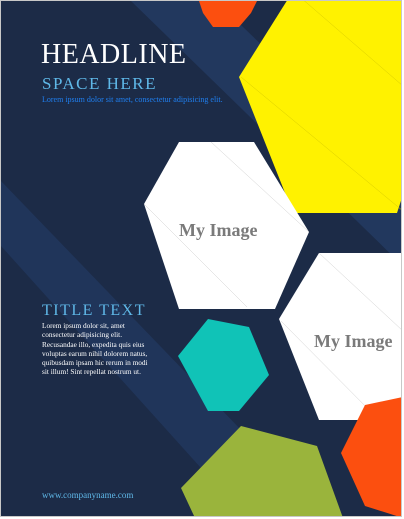 Image resolution: width=404 pixels, height=519 pixels. I want to click on body-line: sit illum! Sint repellat nostrum ut., so click(91, 372).